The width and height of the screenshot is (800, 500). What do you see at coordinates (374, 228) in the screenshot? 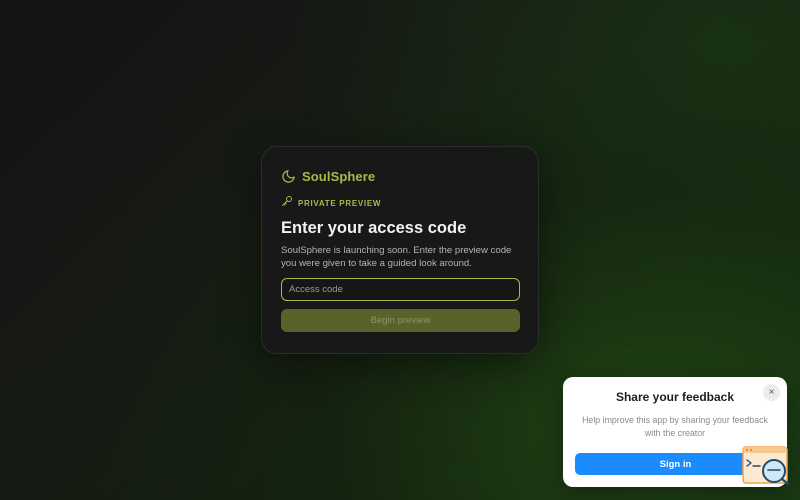
I see `page-title: Enter your access code` at bounding box center [374, 228].